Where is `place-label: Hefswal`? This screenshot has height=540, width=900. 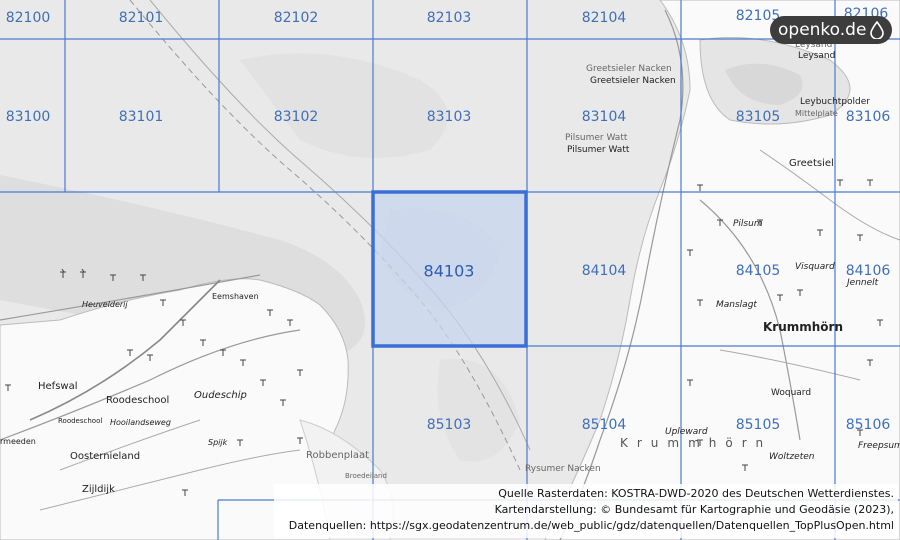 place-label: Hefswal is located at coordinates (58, 386).